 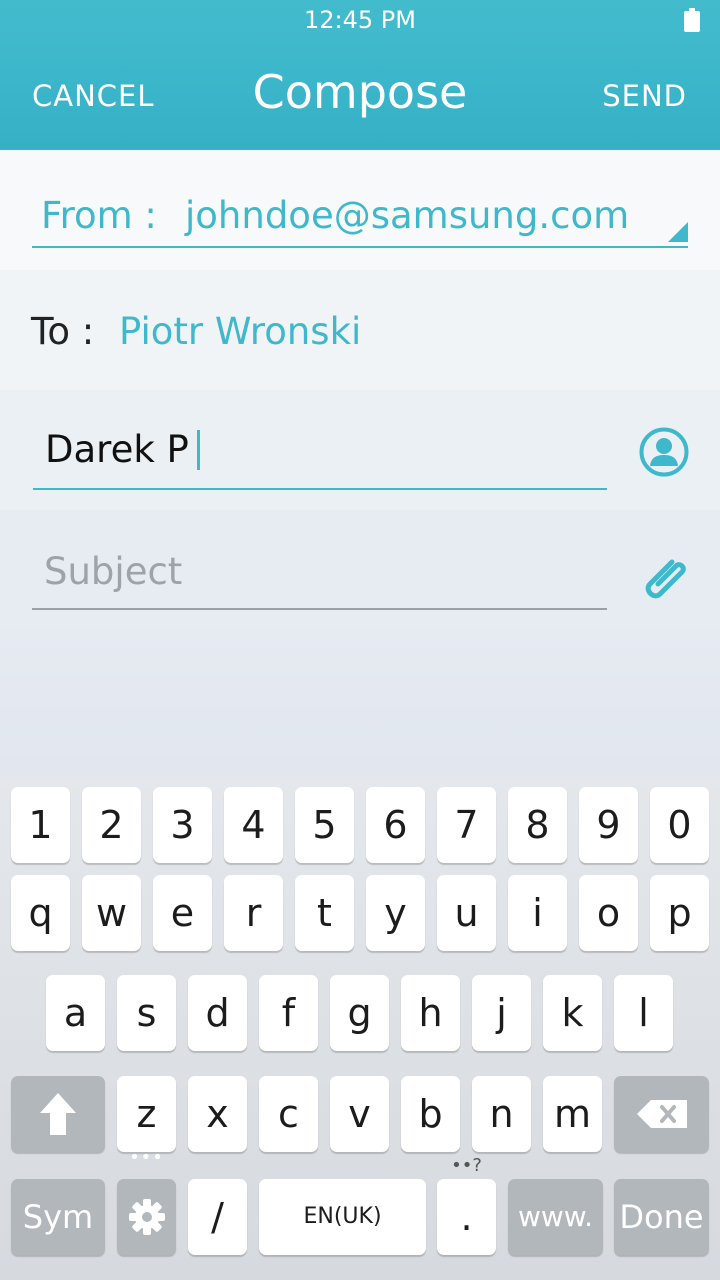 I want to click on send-button: SEND, so click(x=644, y=96).